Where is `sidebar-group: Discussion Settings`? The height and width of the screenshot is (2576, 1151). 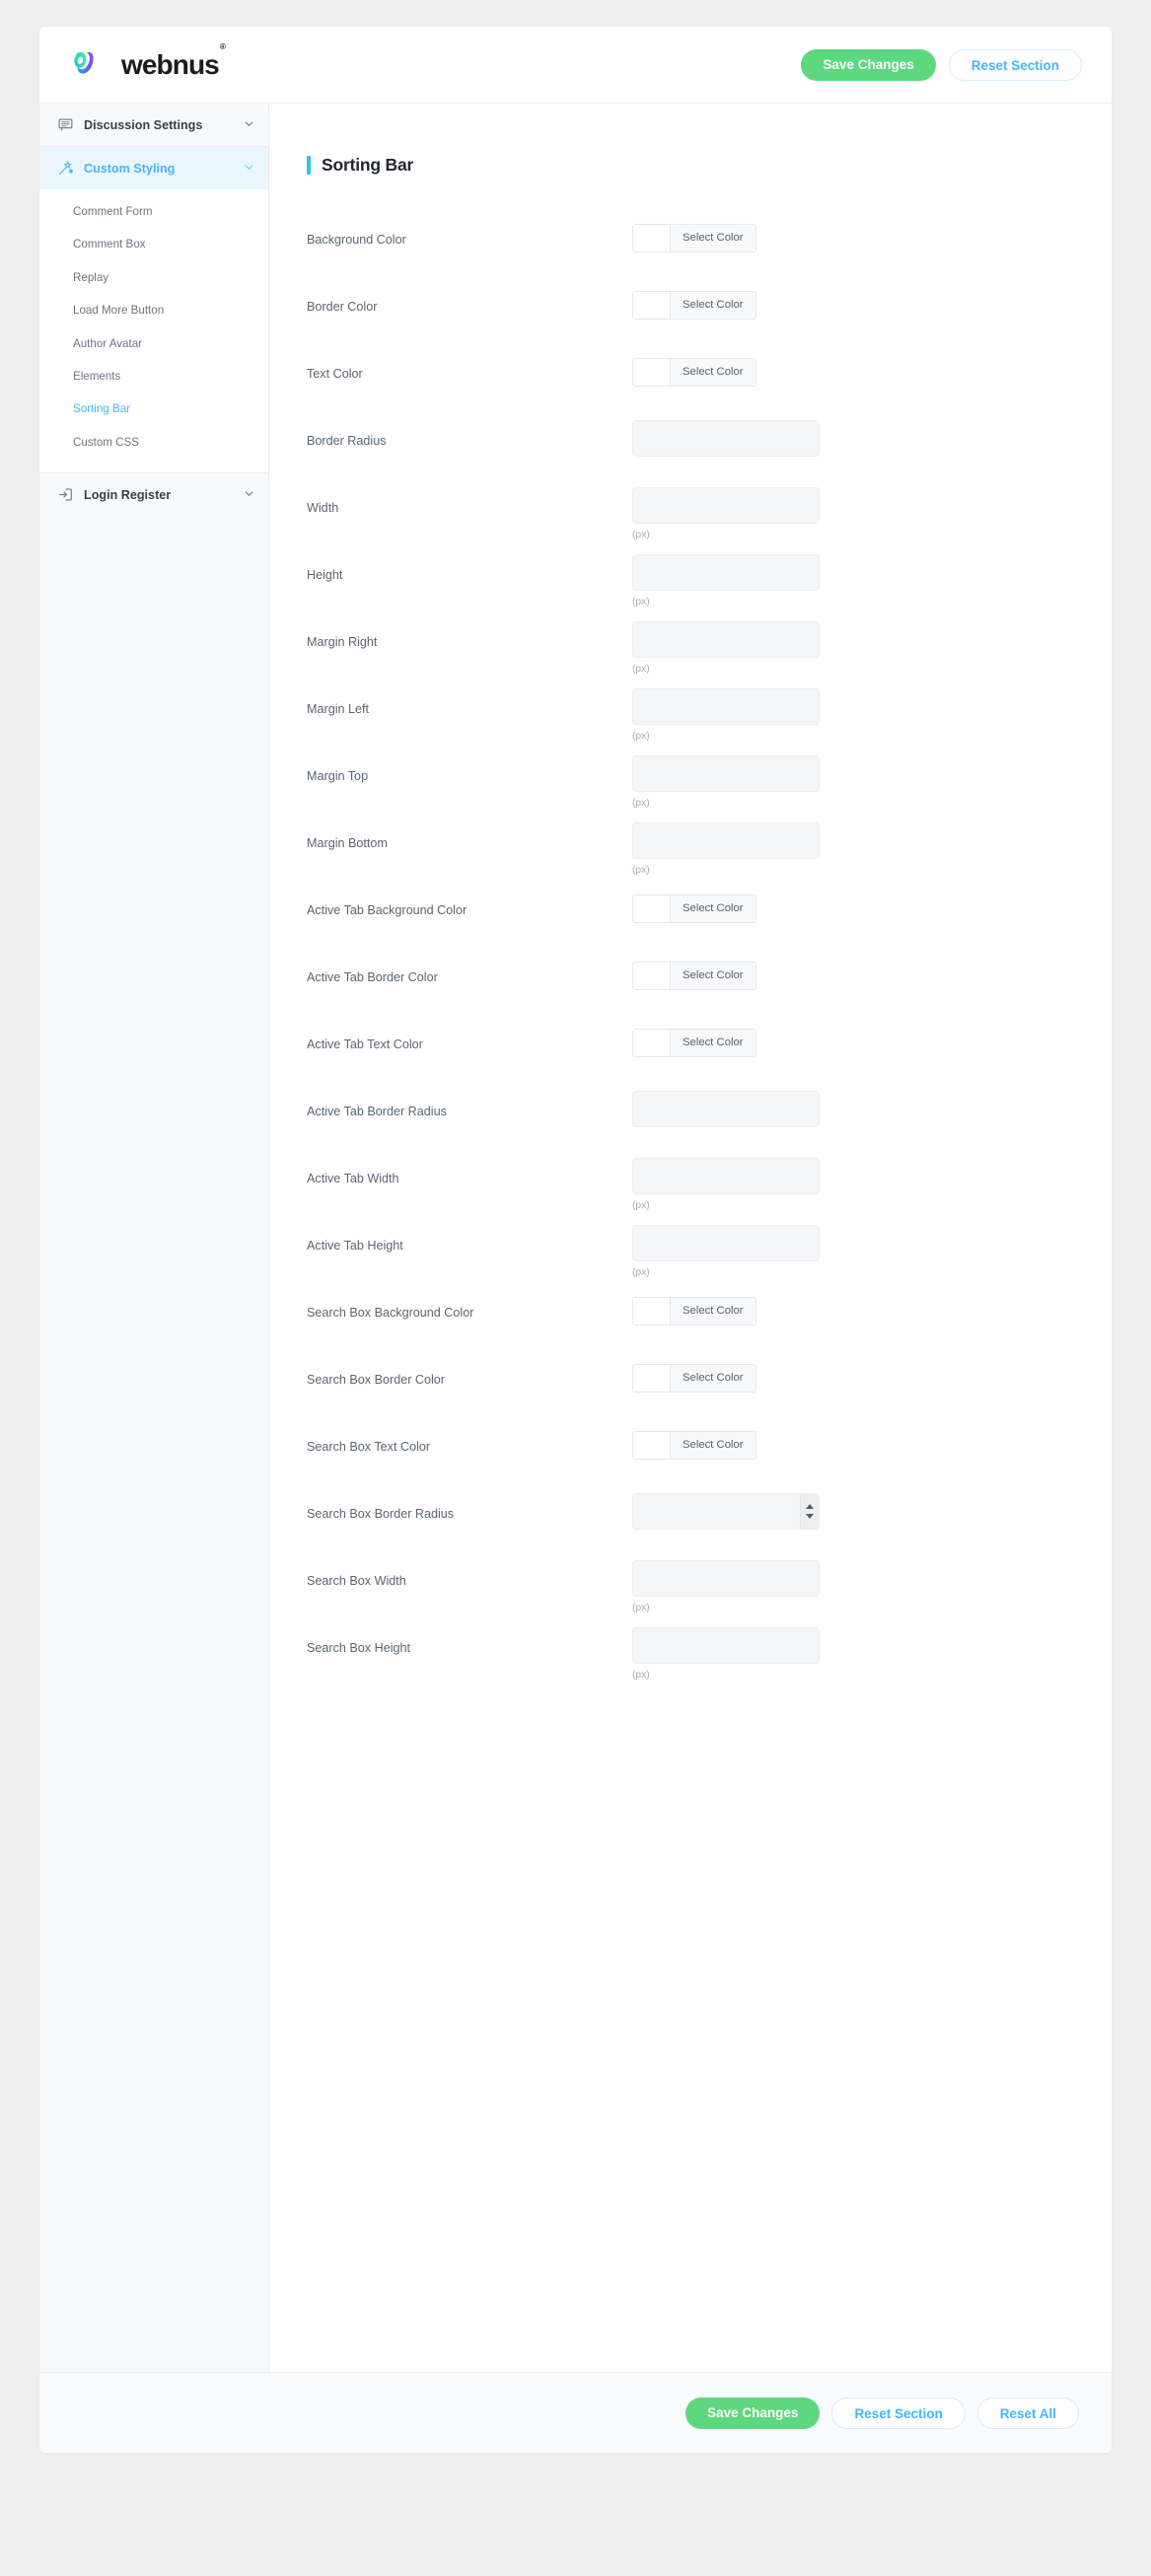
sidebar-group: Discussion Settings is located at coordinates (153, 126).